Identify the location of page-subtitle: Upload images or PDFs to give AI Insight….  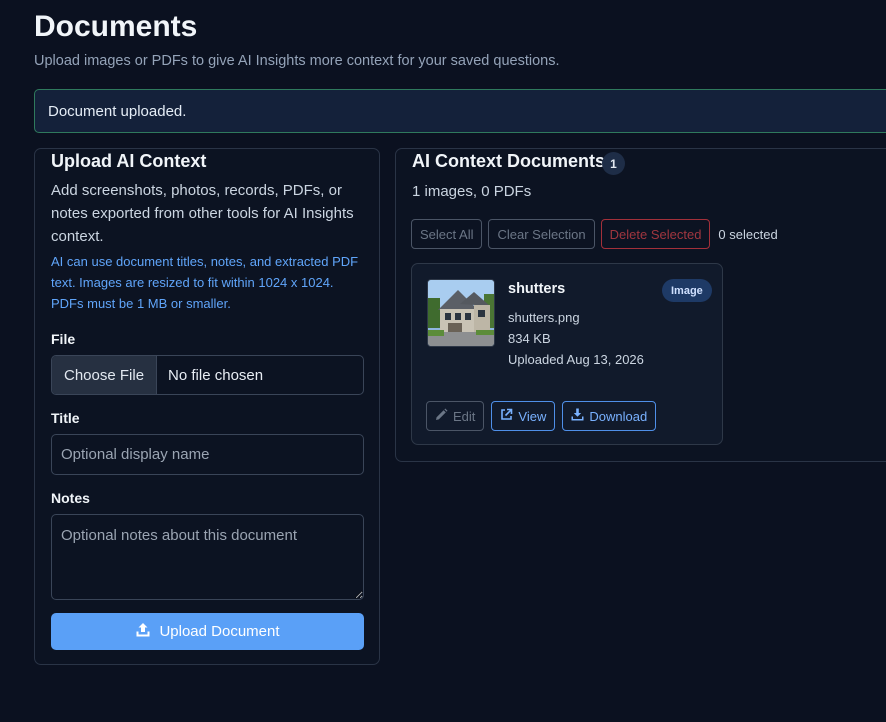
(297, 61).